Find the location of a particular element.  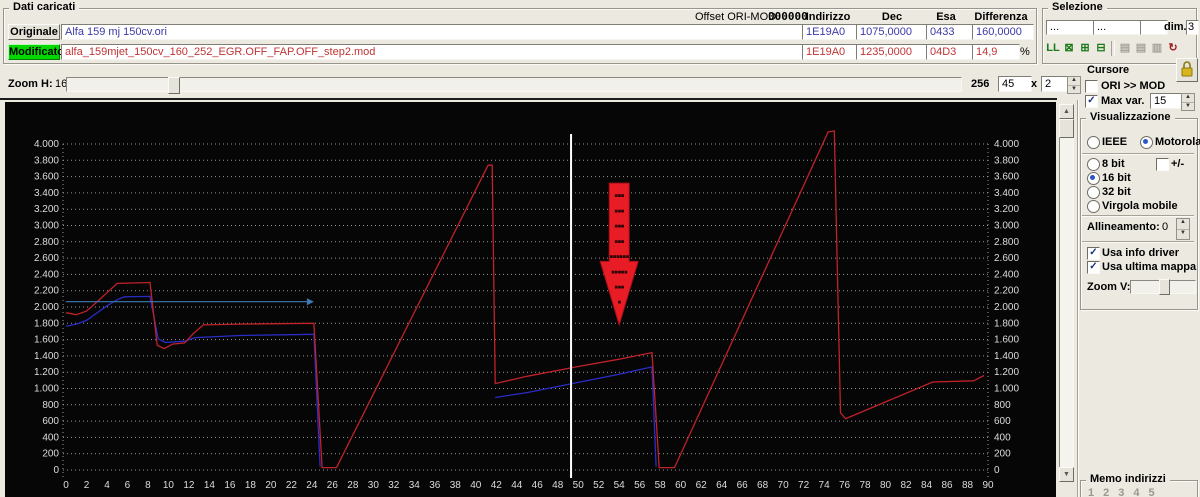

x-axis-label: 76 is located at coordinates (845, 485).